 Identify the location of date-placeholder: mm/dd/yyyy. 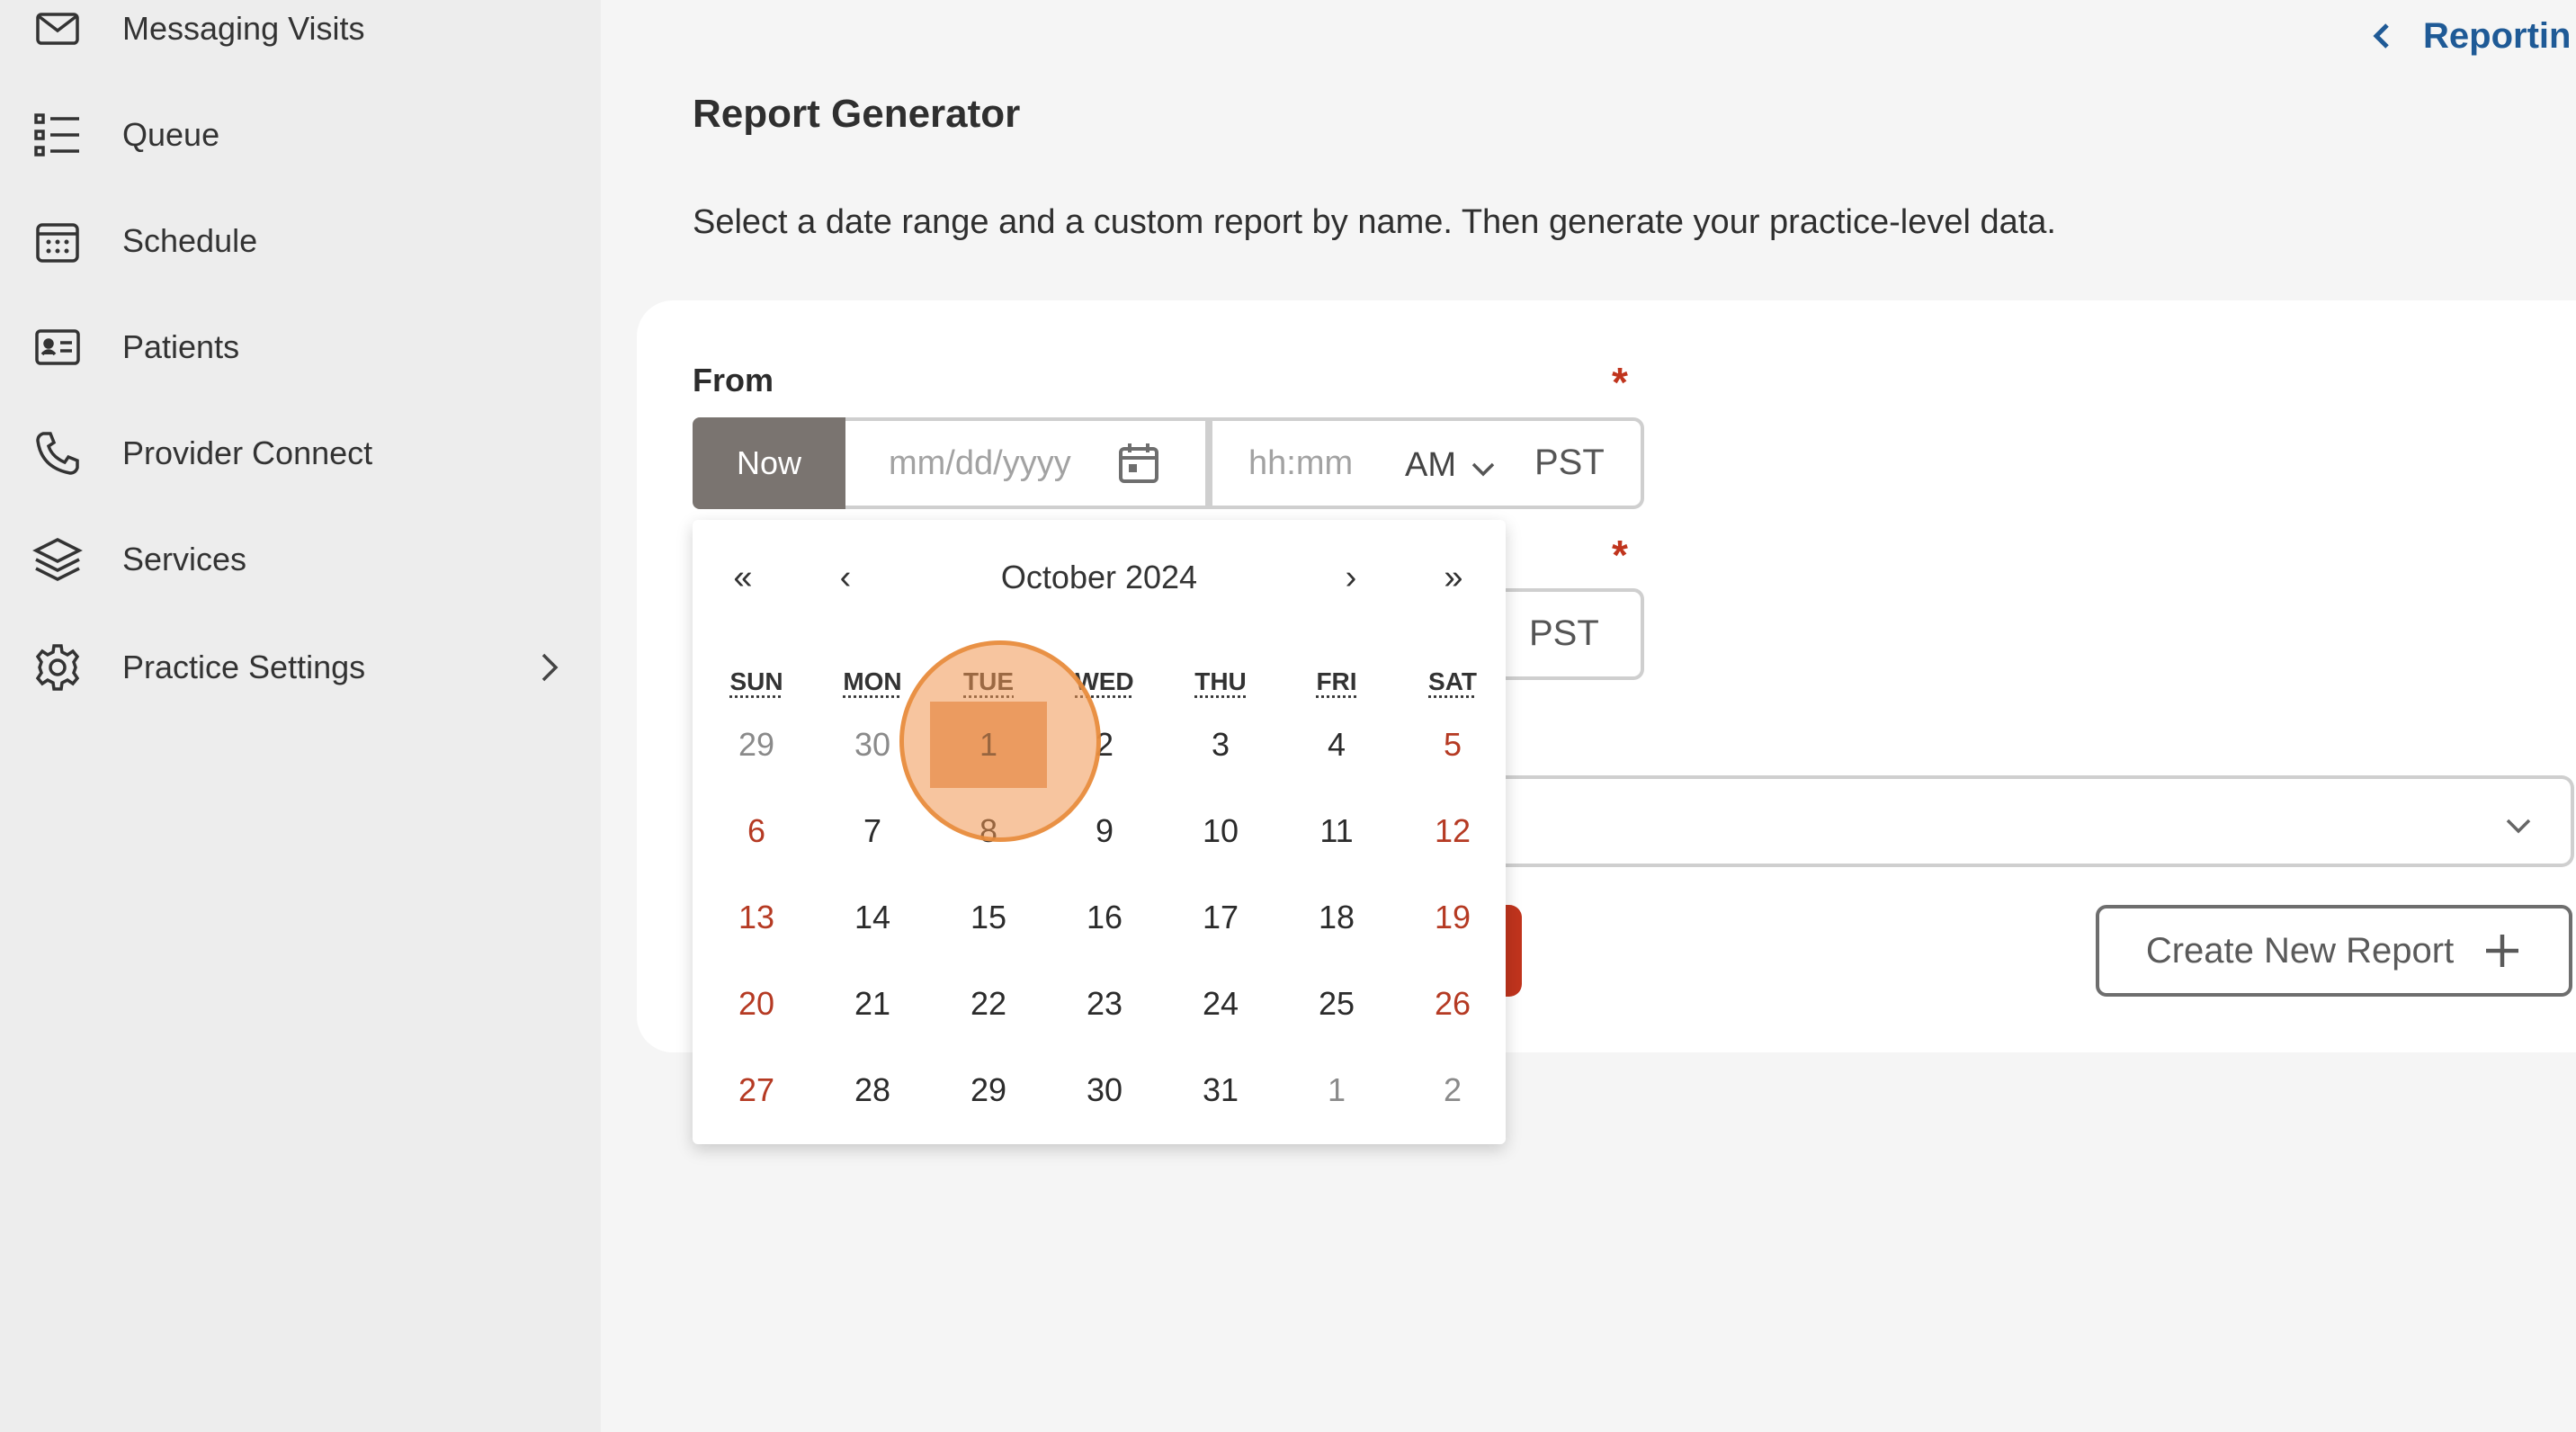
(980, 463).